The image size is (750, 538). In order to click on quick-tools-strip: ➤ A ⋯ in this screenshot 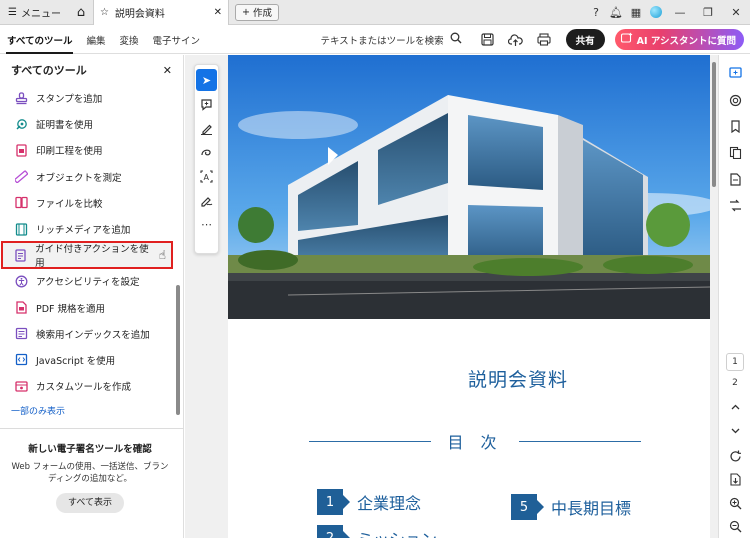, I will do `click(206, 159)`.